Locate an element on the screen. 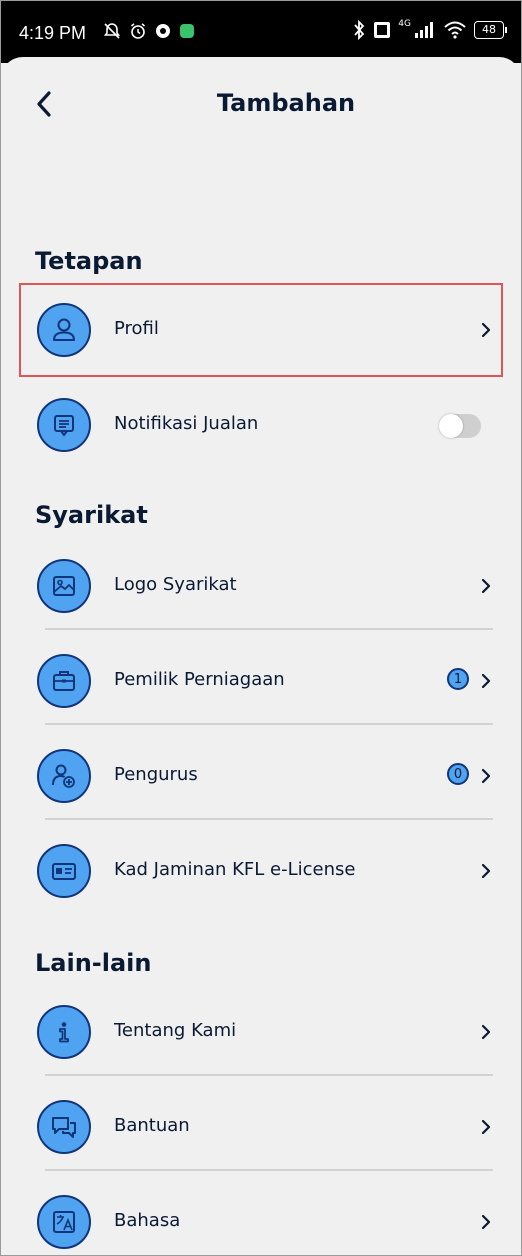 The image size is (522, 1256). image-icon is located at coordinates (64, 586).